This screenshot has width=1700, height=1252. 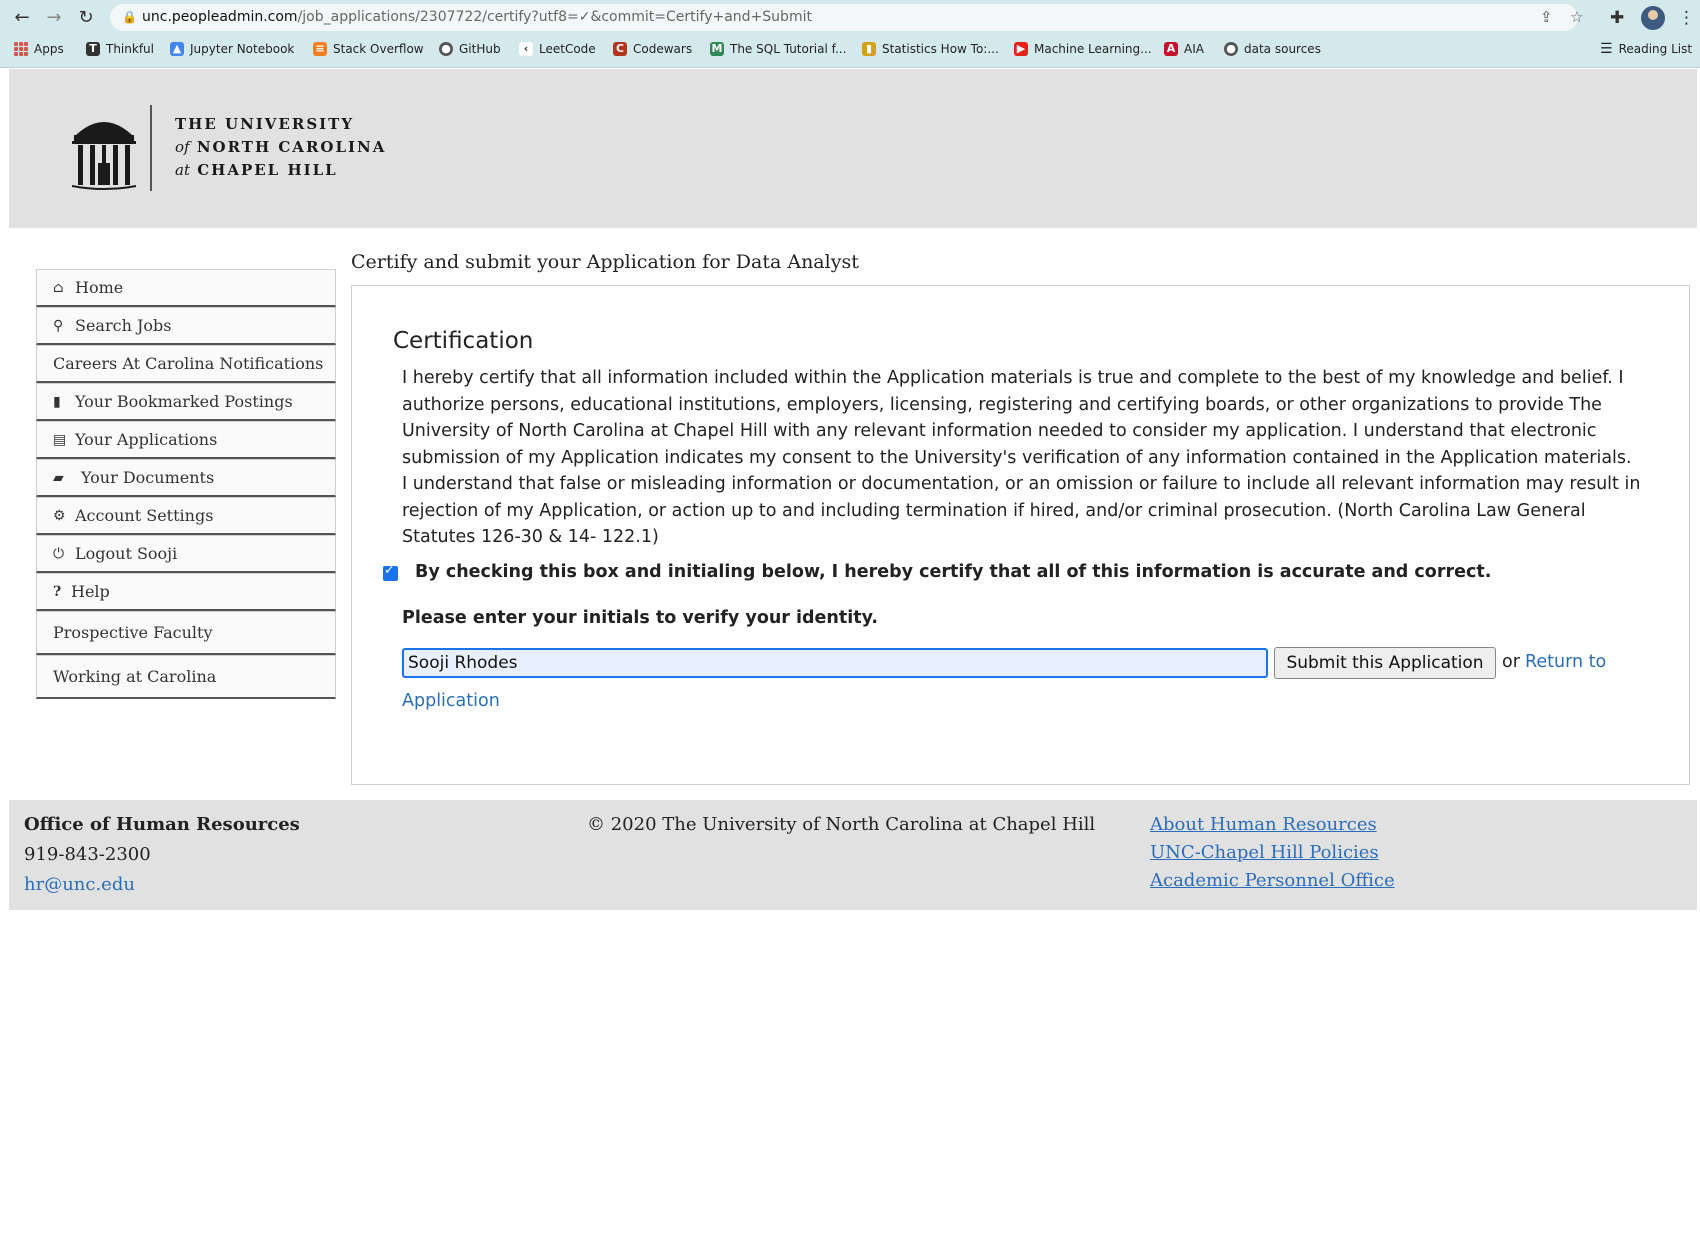 I want to click on share-icon: ⇪, so click(x=1546, y=17).